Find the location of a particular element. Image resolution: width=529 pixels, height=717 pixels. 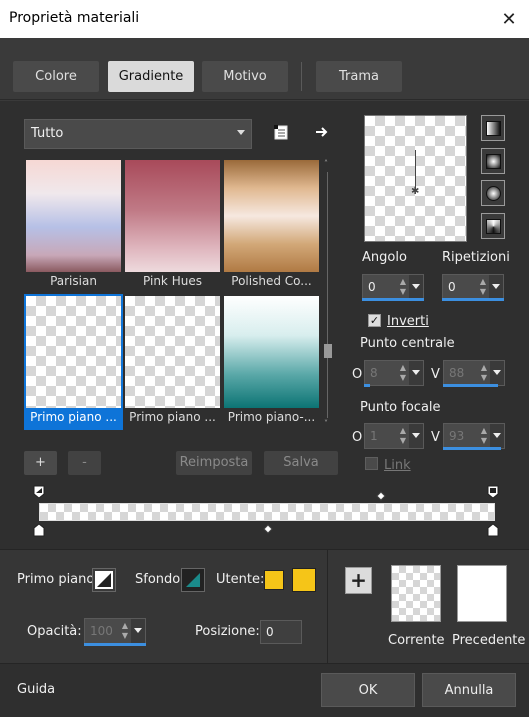

focal-o-spinbox: 1 ▲ ▼ is located at coordinates (394, 436).